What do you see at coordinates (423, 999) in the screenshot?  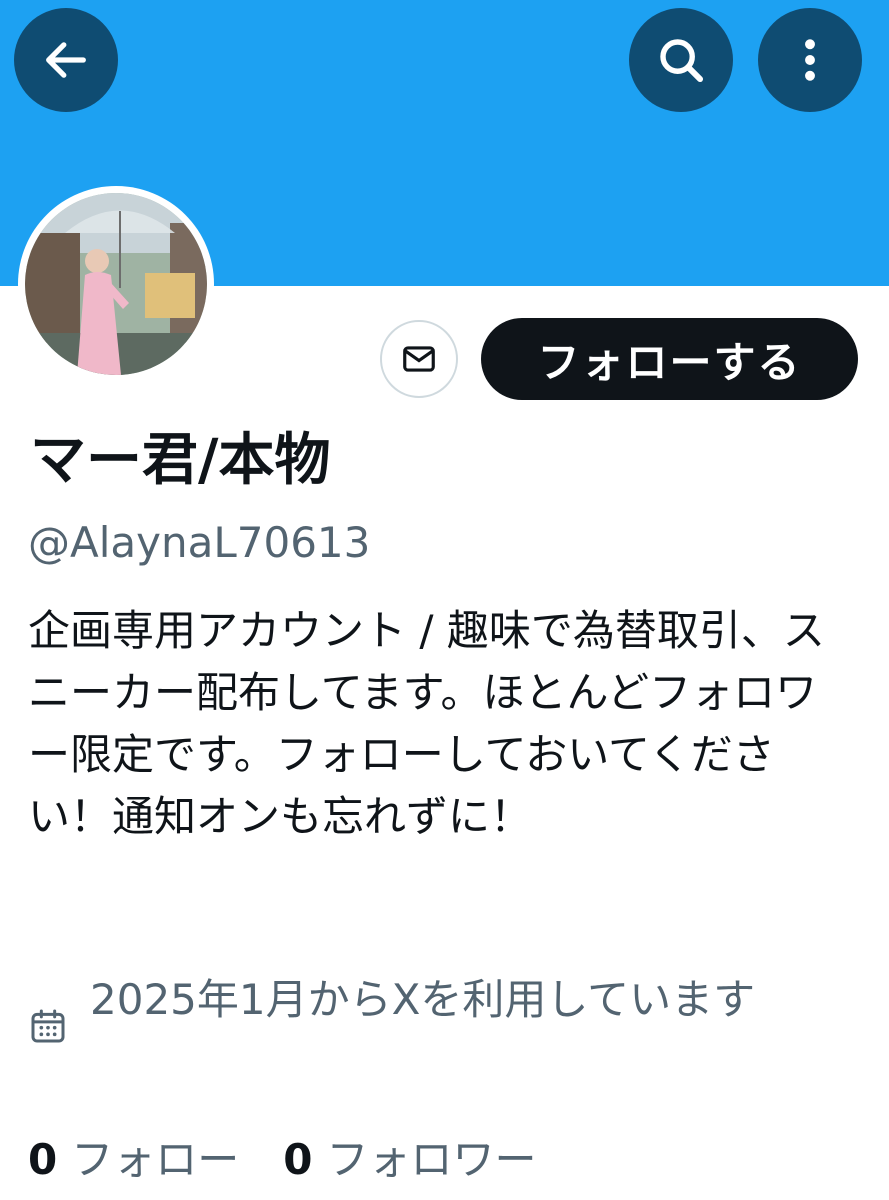 I see `join-date-text: 2025年1月からXを利用しています` at bounding box center [423, 999].